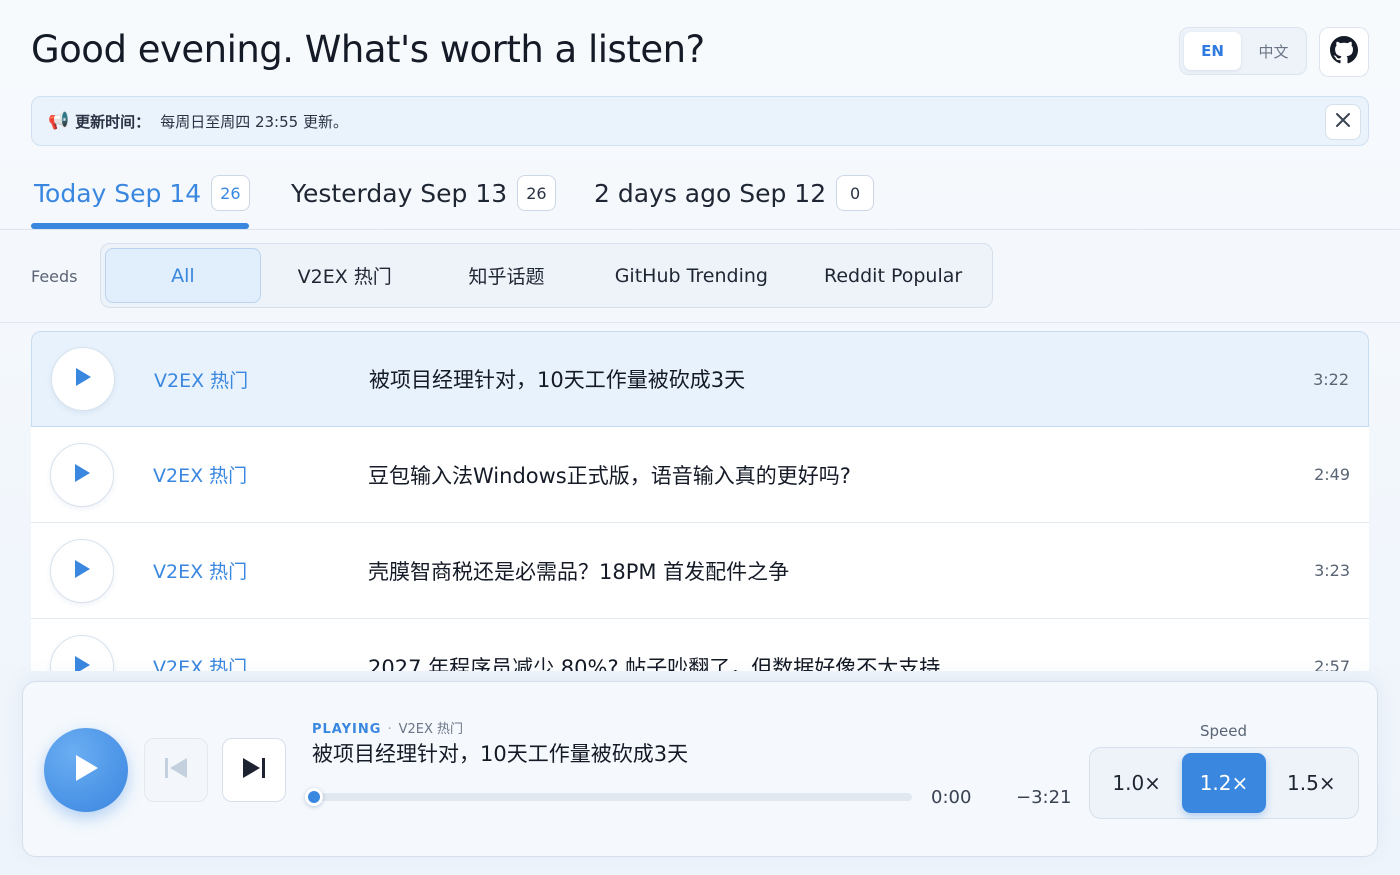 This screenshot has height=875, width=1400. Describe the element at coordinates (113, 121) in the screenshot. I see `notice-label: 更新时间：` at that location.